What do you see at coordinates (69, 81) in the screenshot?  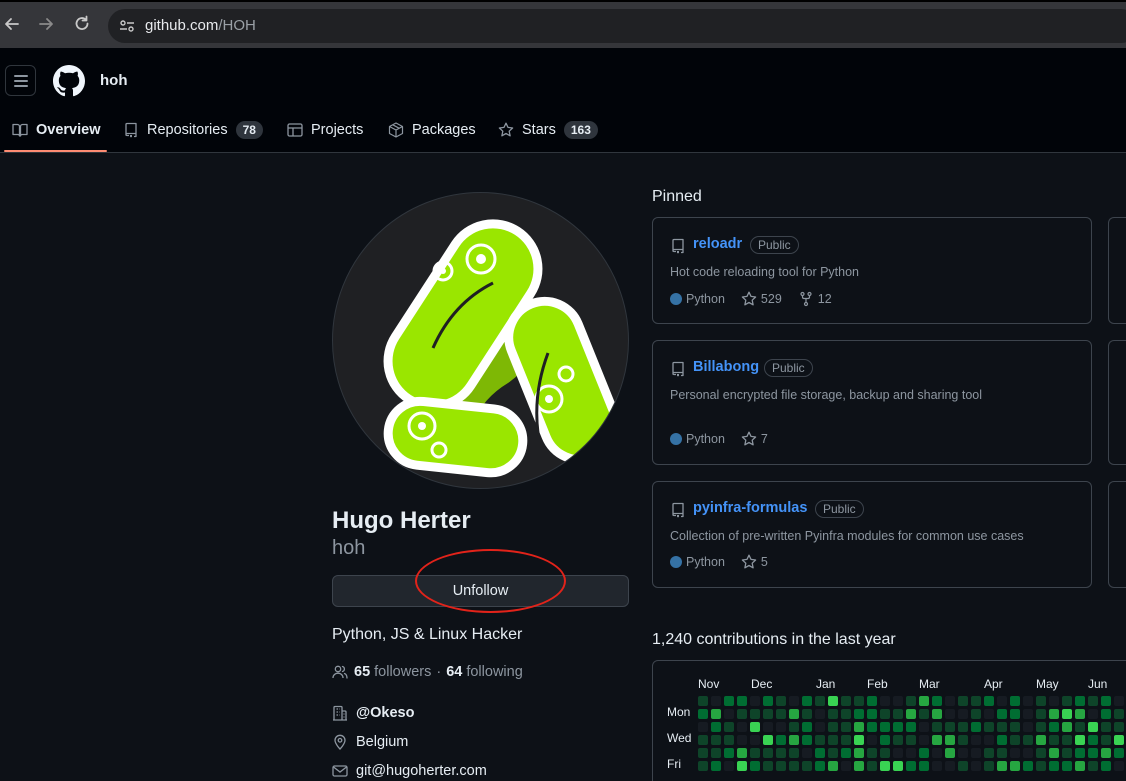 I see `github-logo-icon` at bounding box center [69, 81].